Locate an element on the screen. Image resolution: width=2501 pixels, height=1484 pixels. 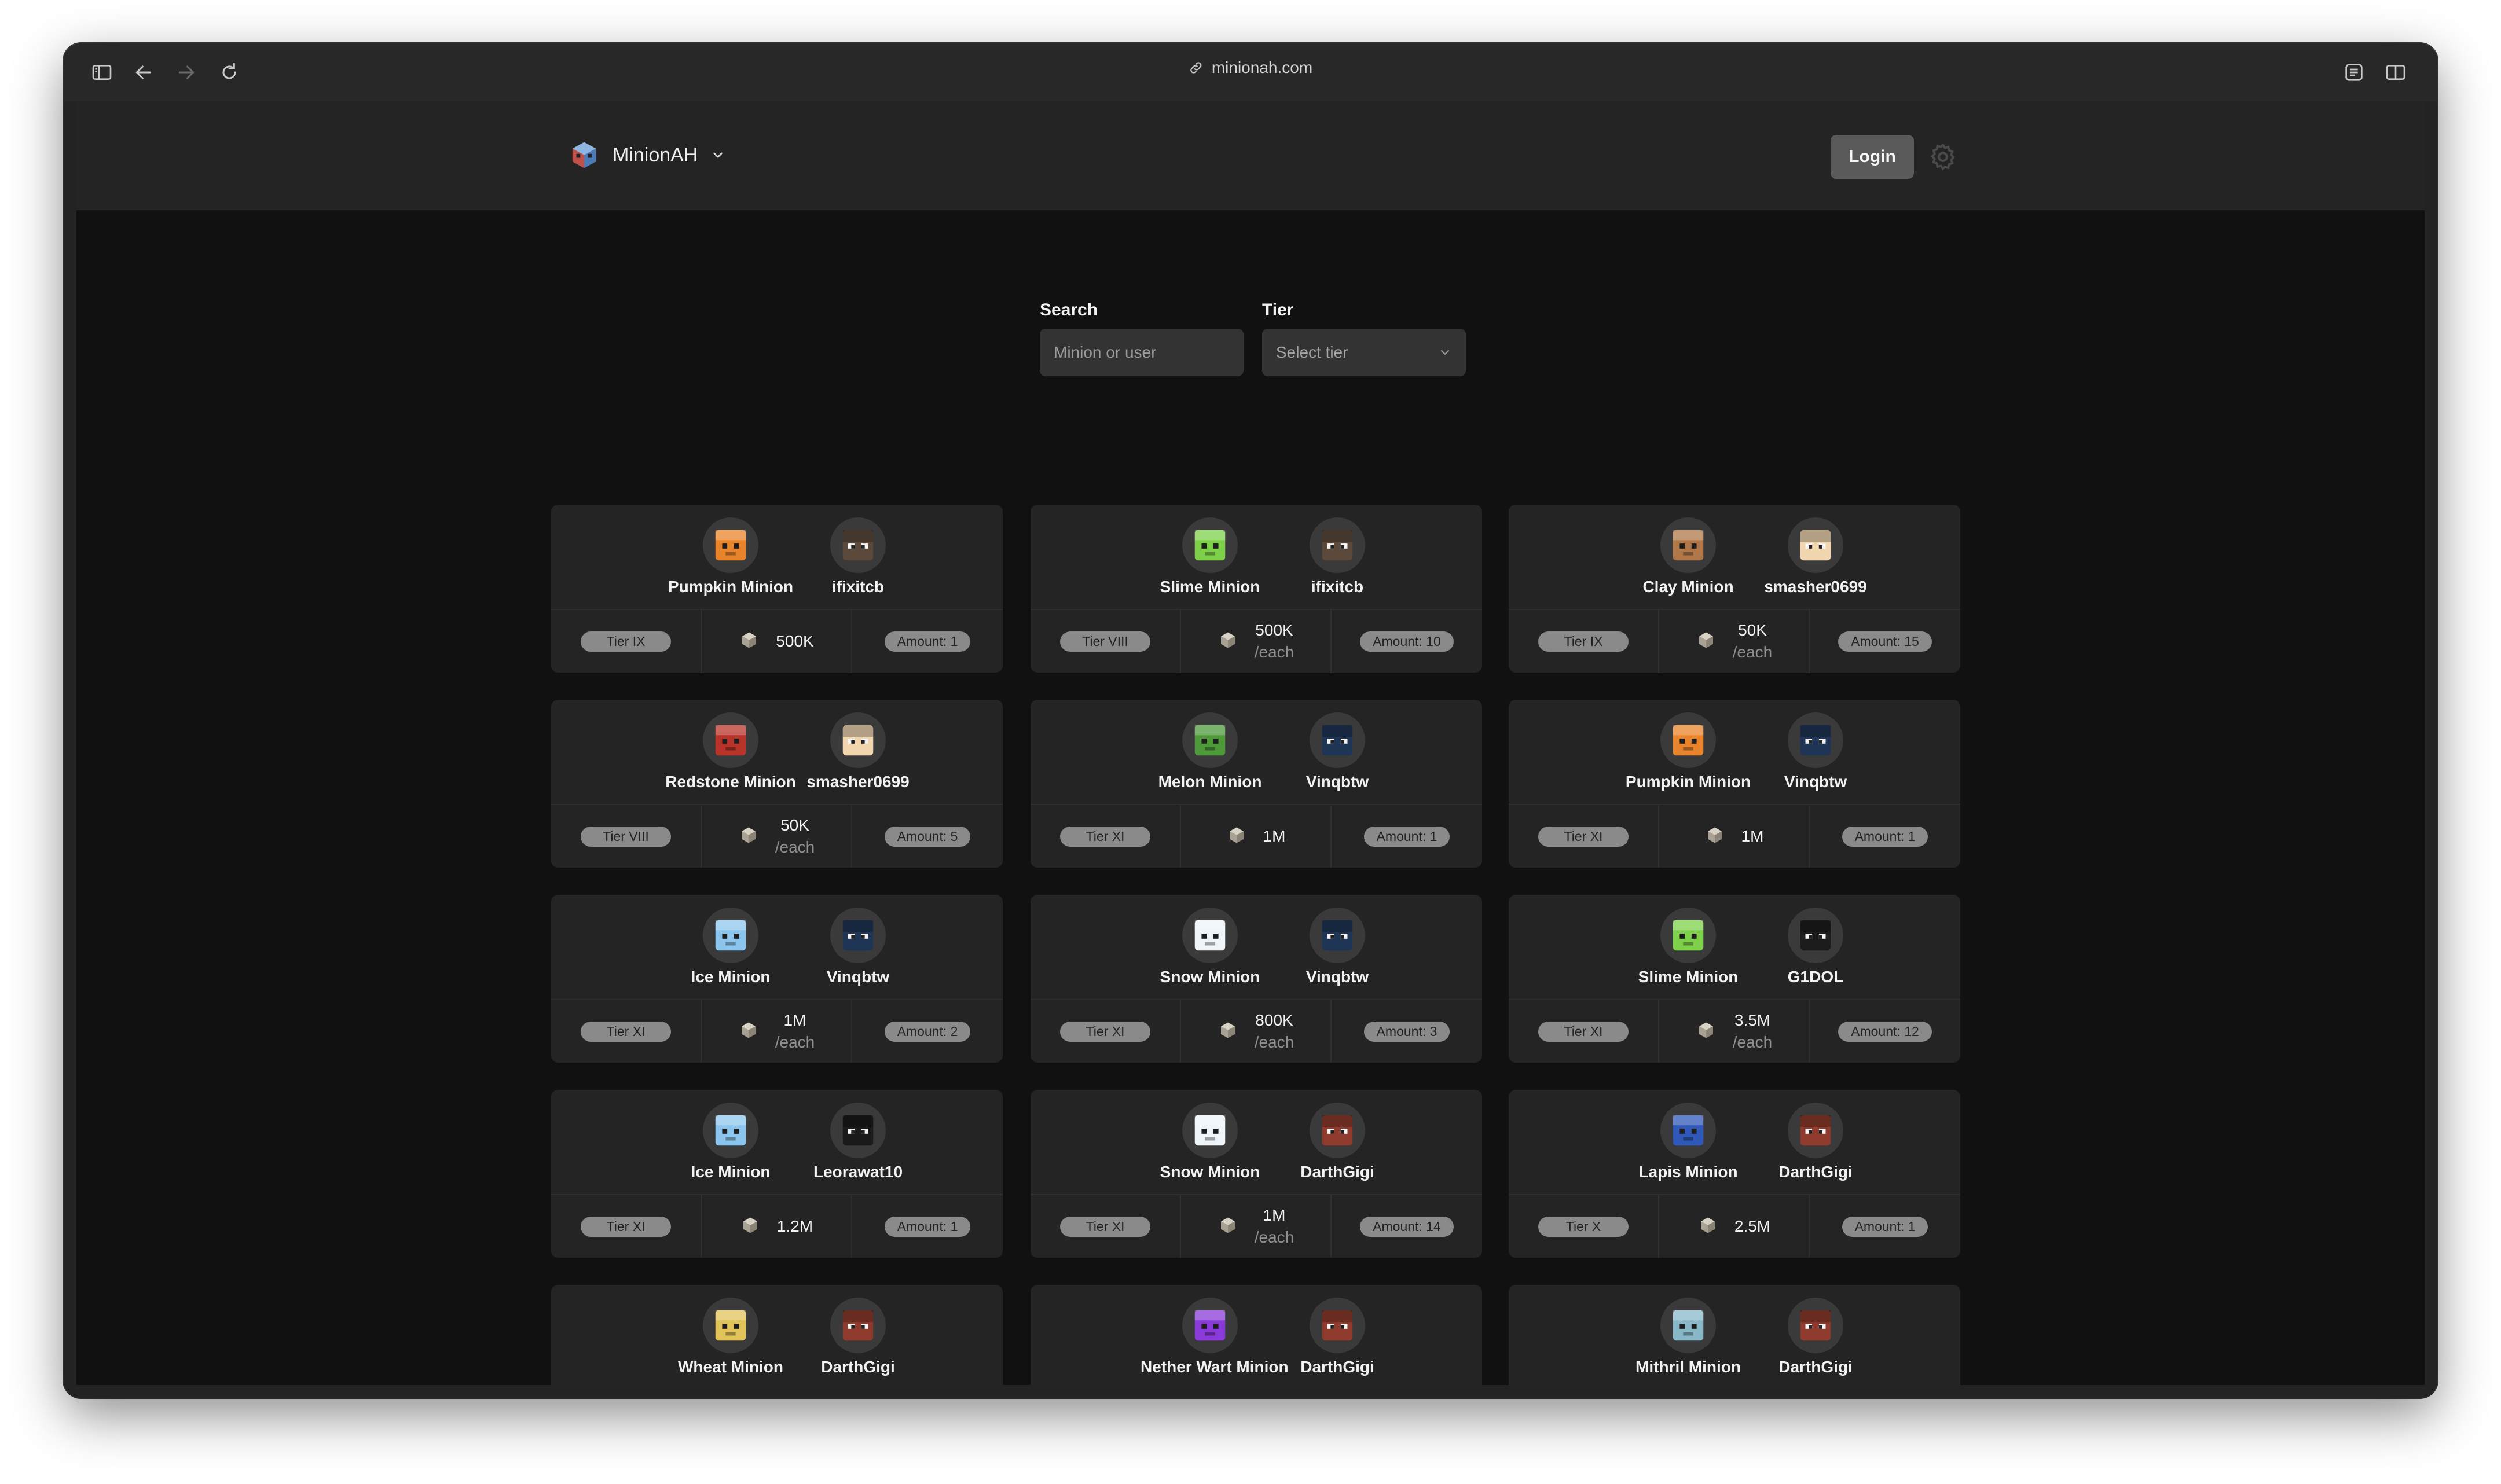
listing-card: Mithril MinionDarthGigiTier X1MAmount: 1 is located at coordinates (1734, 1335).